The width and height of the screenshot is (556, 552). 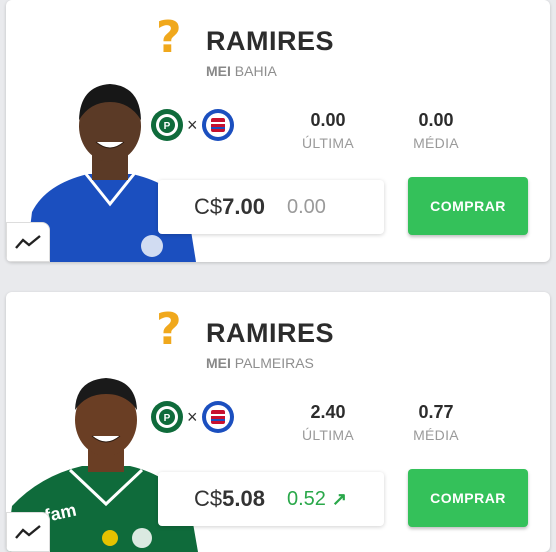 What do you see at coordinates (328, 412) in the screenshot?
I see `last-score-value: 2.40` at bounding box center [328, 412].